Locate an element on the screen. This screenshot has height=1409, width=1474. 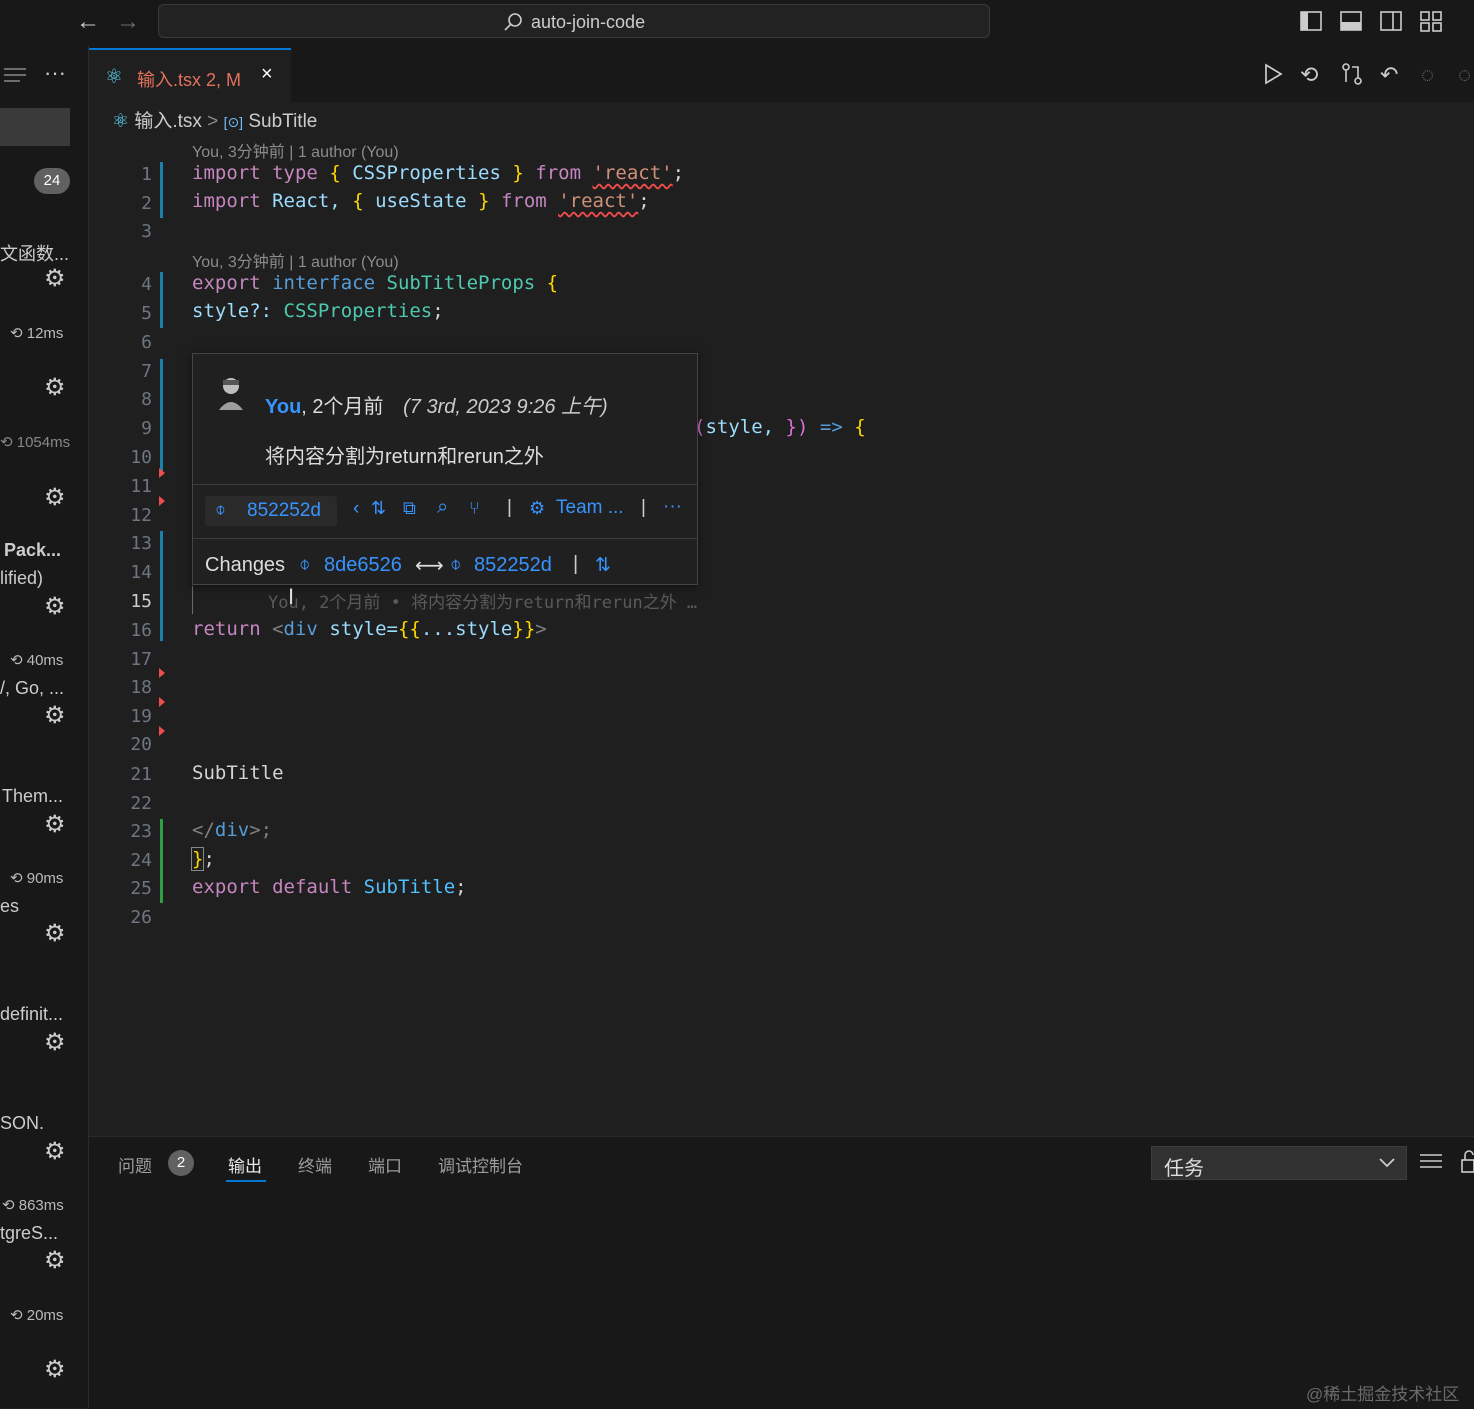
tab-ports: 端口 is located at coordinates (385, 1164).